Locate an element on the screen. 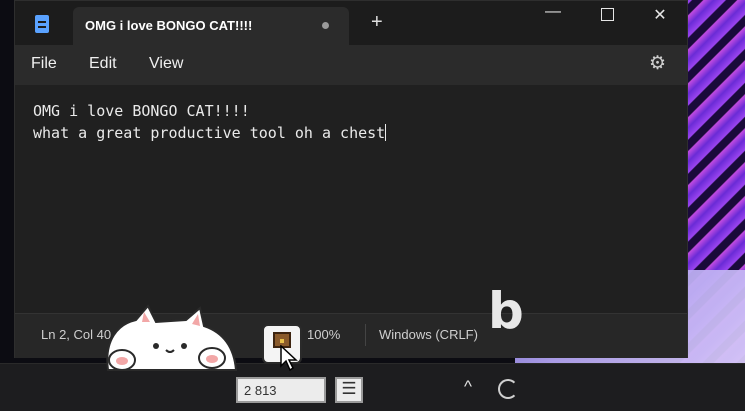 The height and width of the screenshot is (411, 745). tab-title: OMG i love BONGO CAT!!!! is located at coordinates (169, 25).